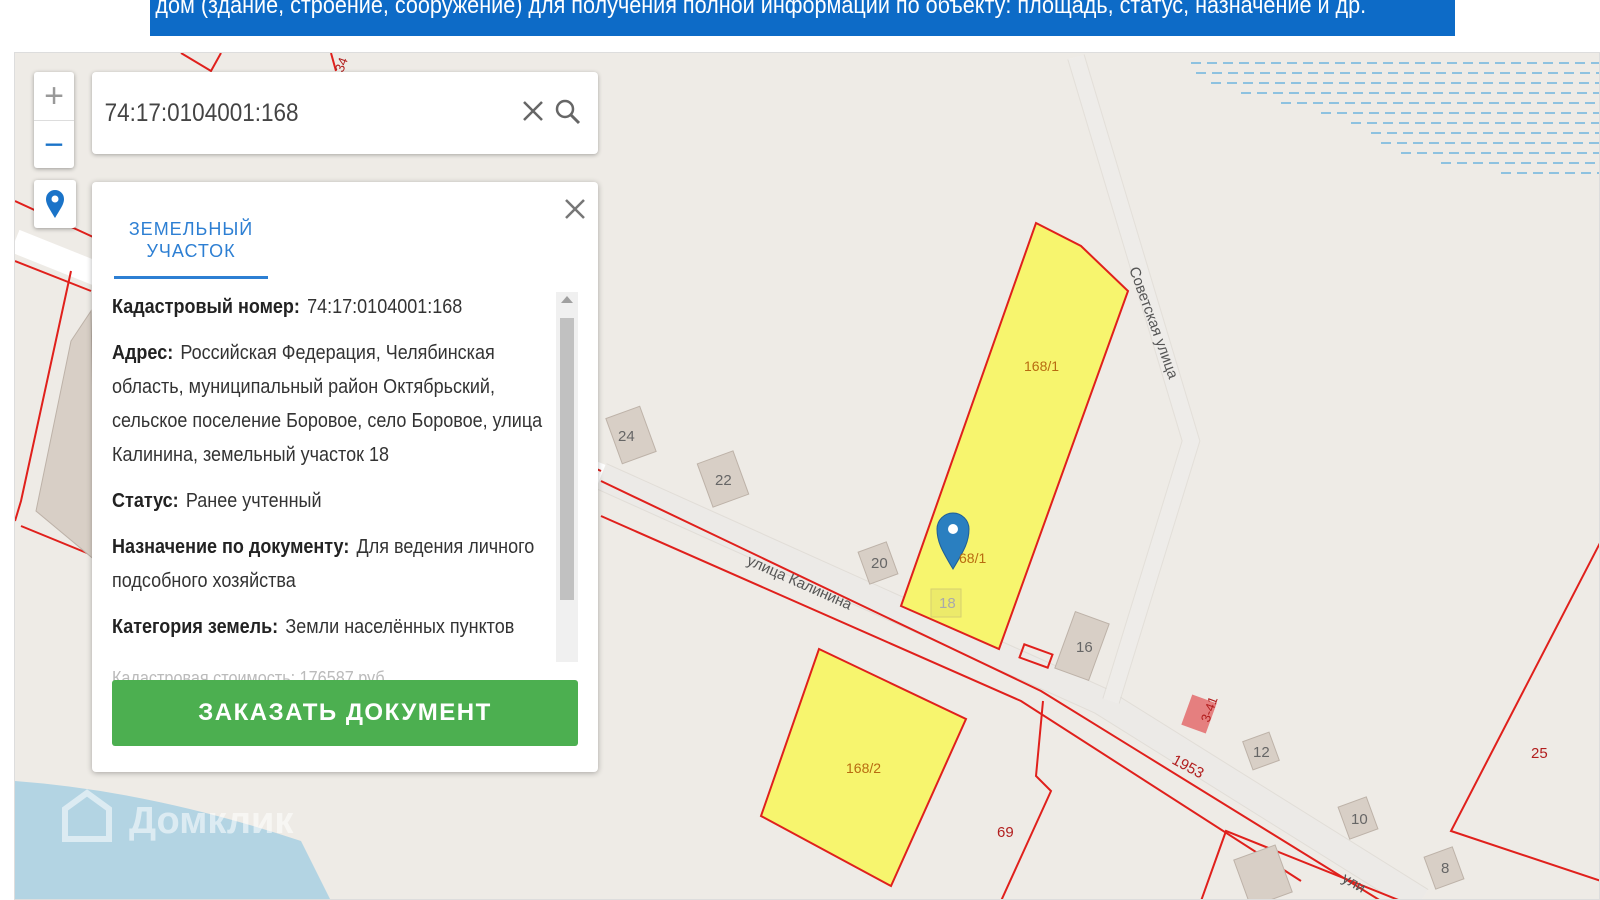 The image size is (1600, 900). What do you see at coordinates (1005, 832) in the screenshot?
I see `parcel-number: 69` at bounding box center [1005, 832].